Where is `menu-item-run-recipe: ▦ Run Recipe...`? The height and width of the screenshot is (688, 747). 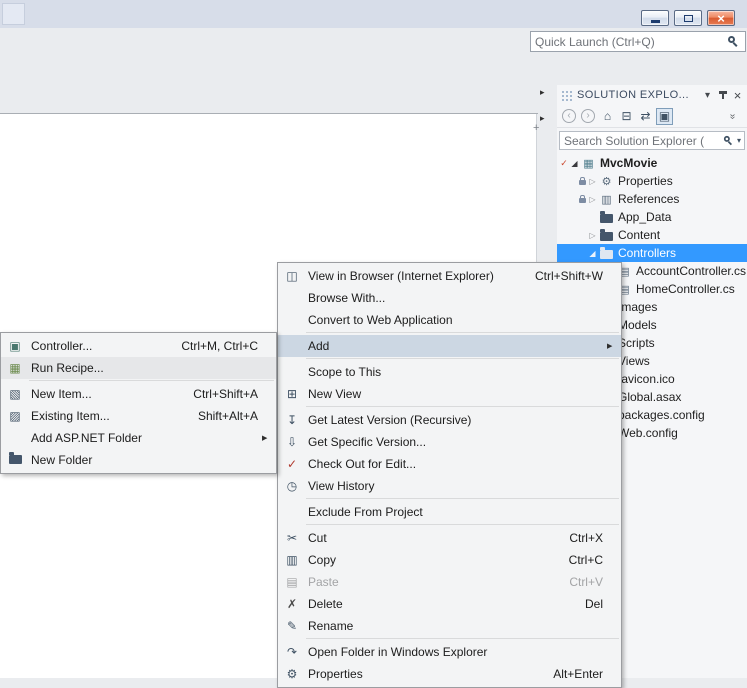
menu-item-run-recipe: ▦ Run Recipe... is located at coordinates (138, 368).